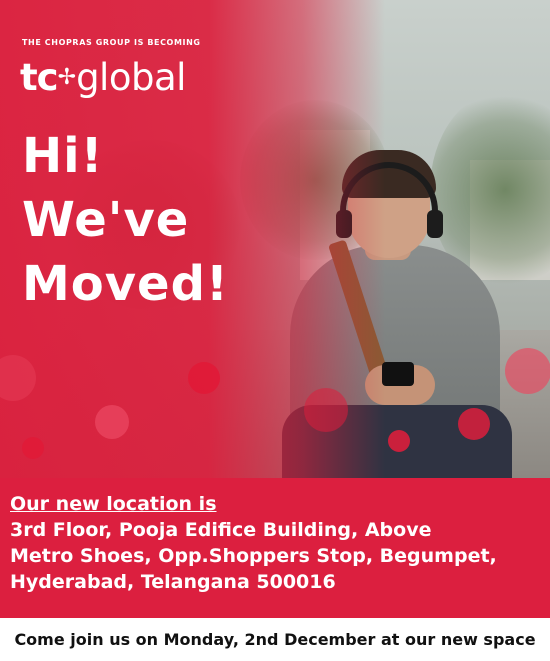 Image resolution: width=550 pixels, height=661 pixels. What do you see at coordinates (131, 77) in the screenshot?
I see `logo-global-text: global` at bounding box center [131, 77].